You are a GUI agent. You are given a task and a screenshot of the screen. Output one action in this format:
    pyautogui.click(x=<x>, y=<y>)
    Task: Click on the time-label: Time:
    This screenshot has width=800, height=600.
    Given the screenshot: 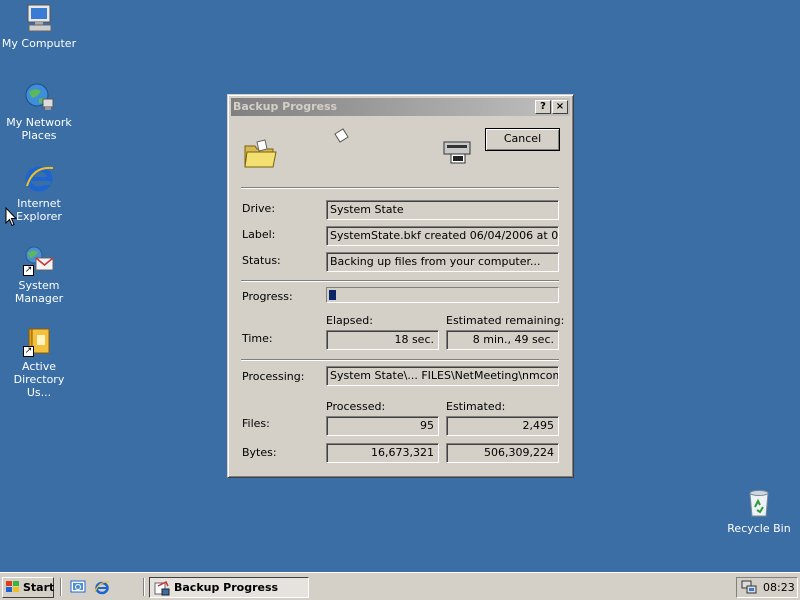 What is the action you would take?
    pyautogui.click(x=257, y=338)
    